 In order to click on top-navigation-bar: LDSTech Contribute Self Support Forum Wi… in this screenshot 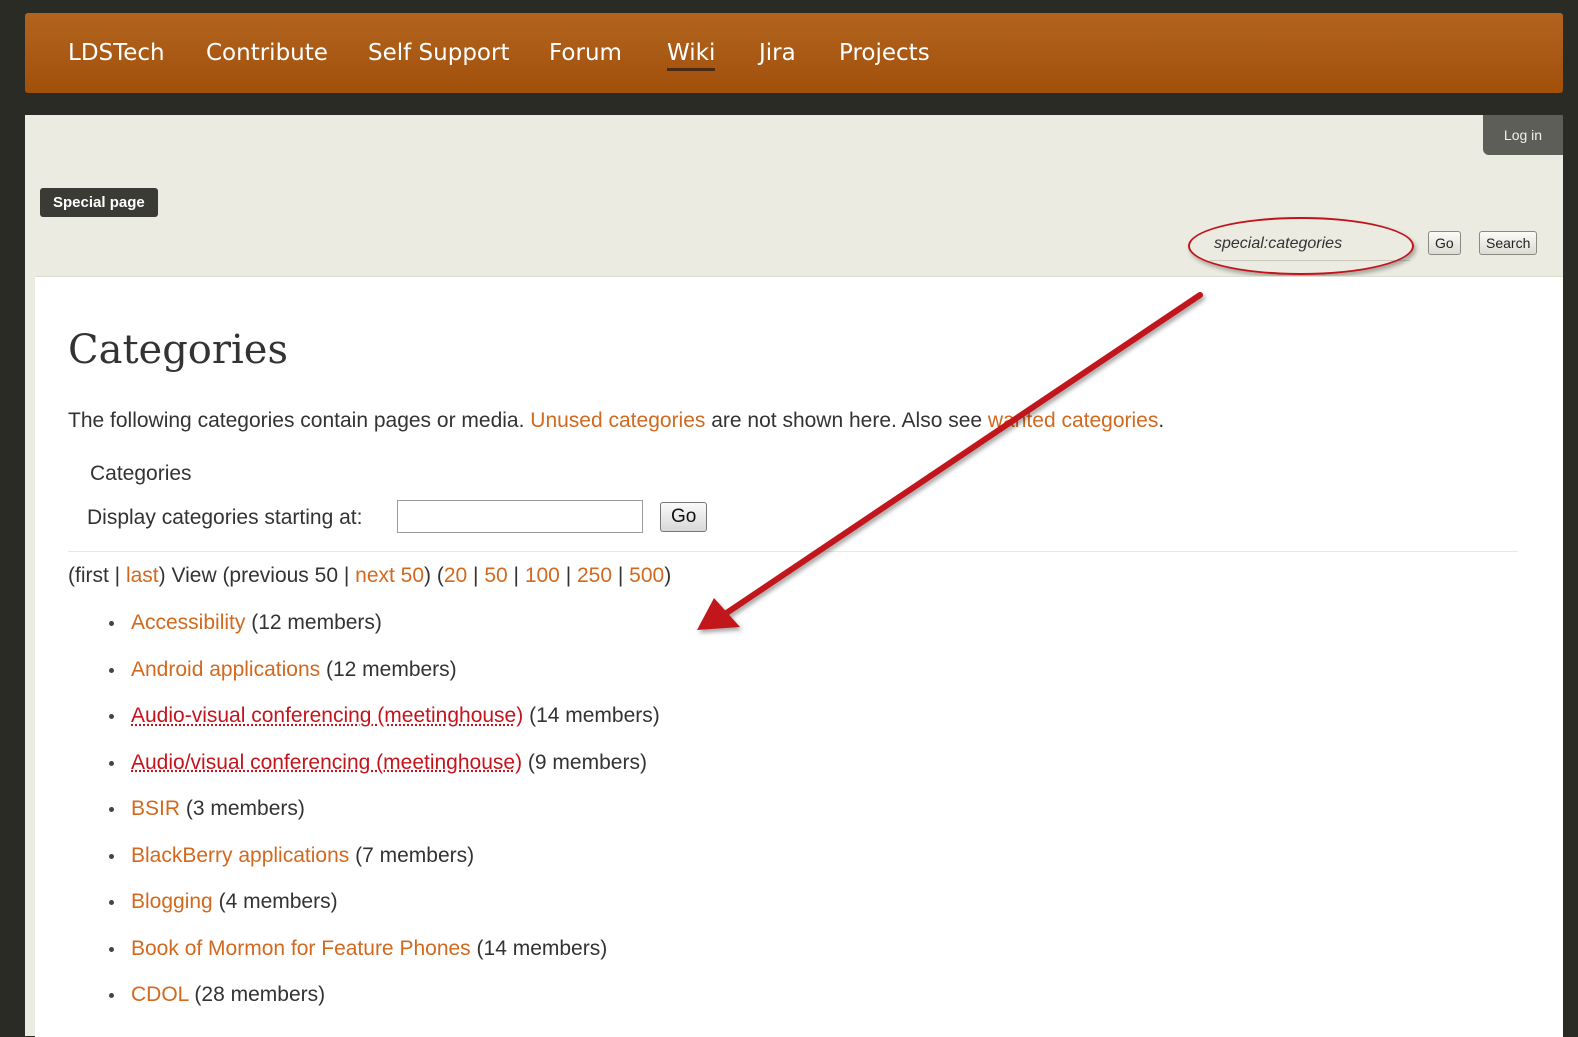, I will do `click(794, 53)`.